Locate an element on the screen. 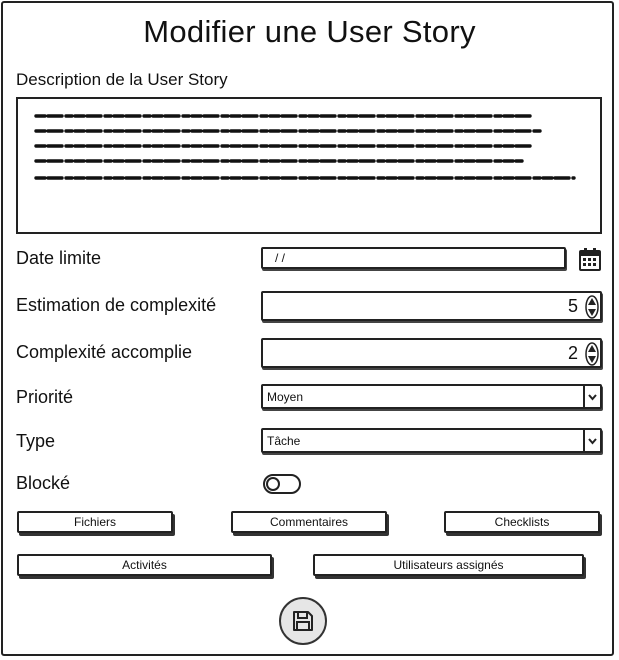 The width and height of the screenshot is (619, 660). description-scribble-text is located at coordinates (305, 147).